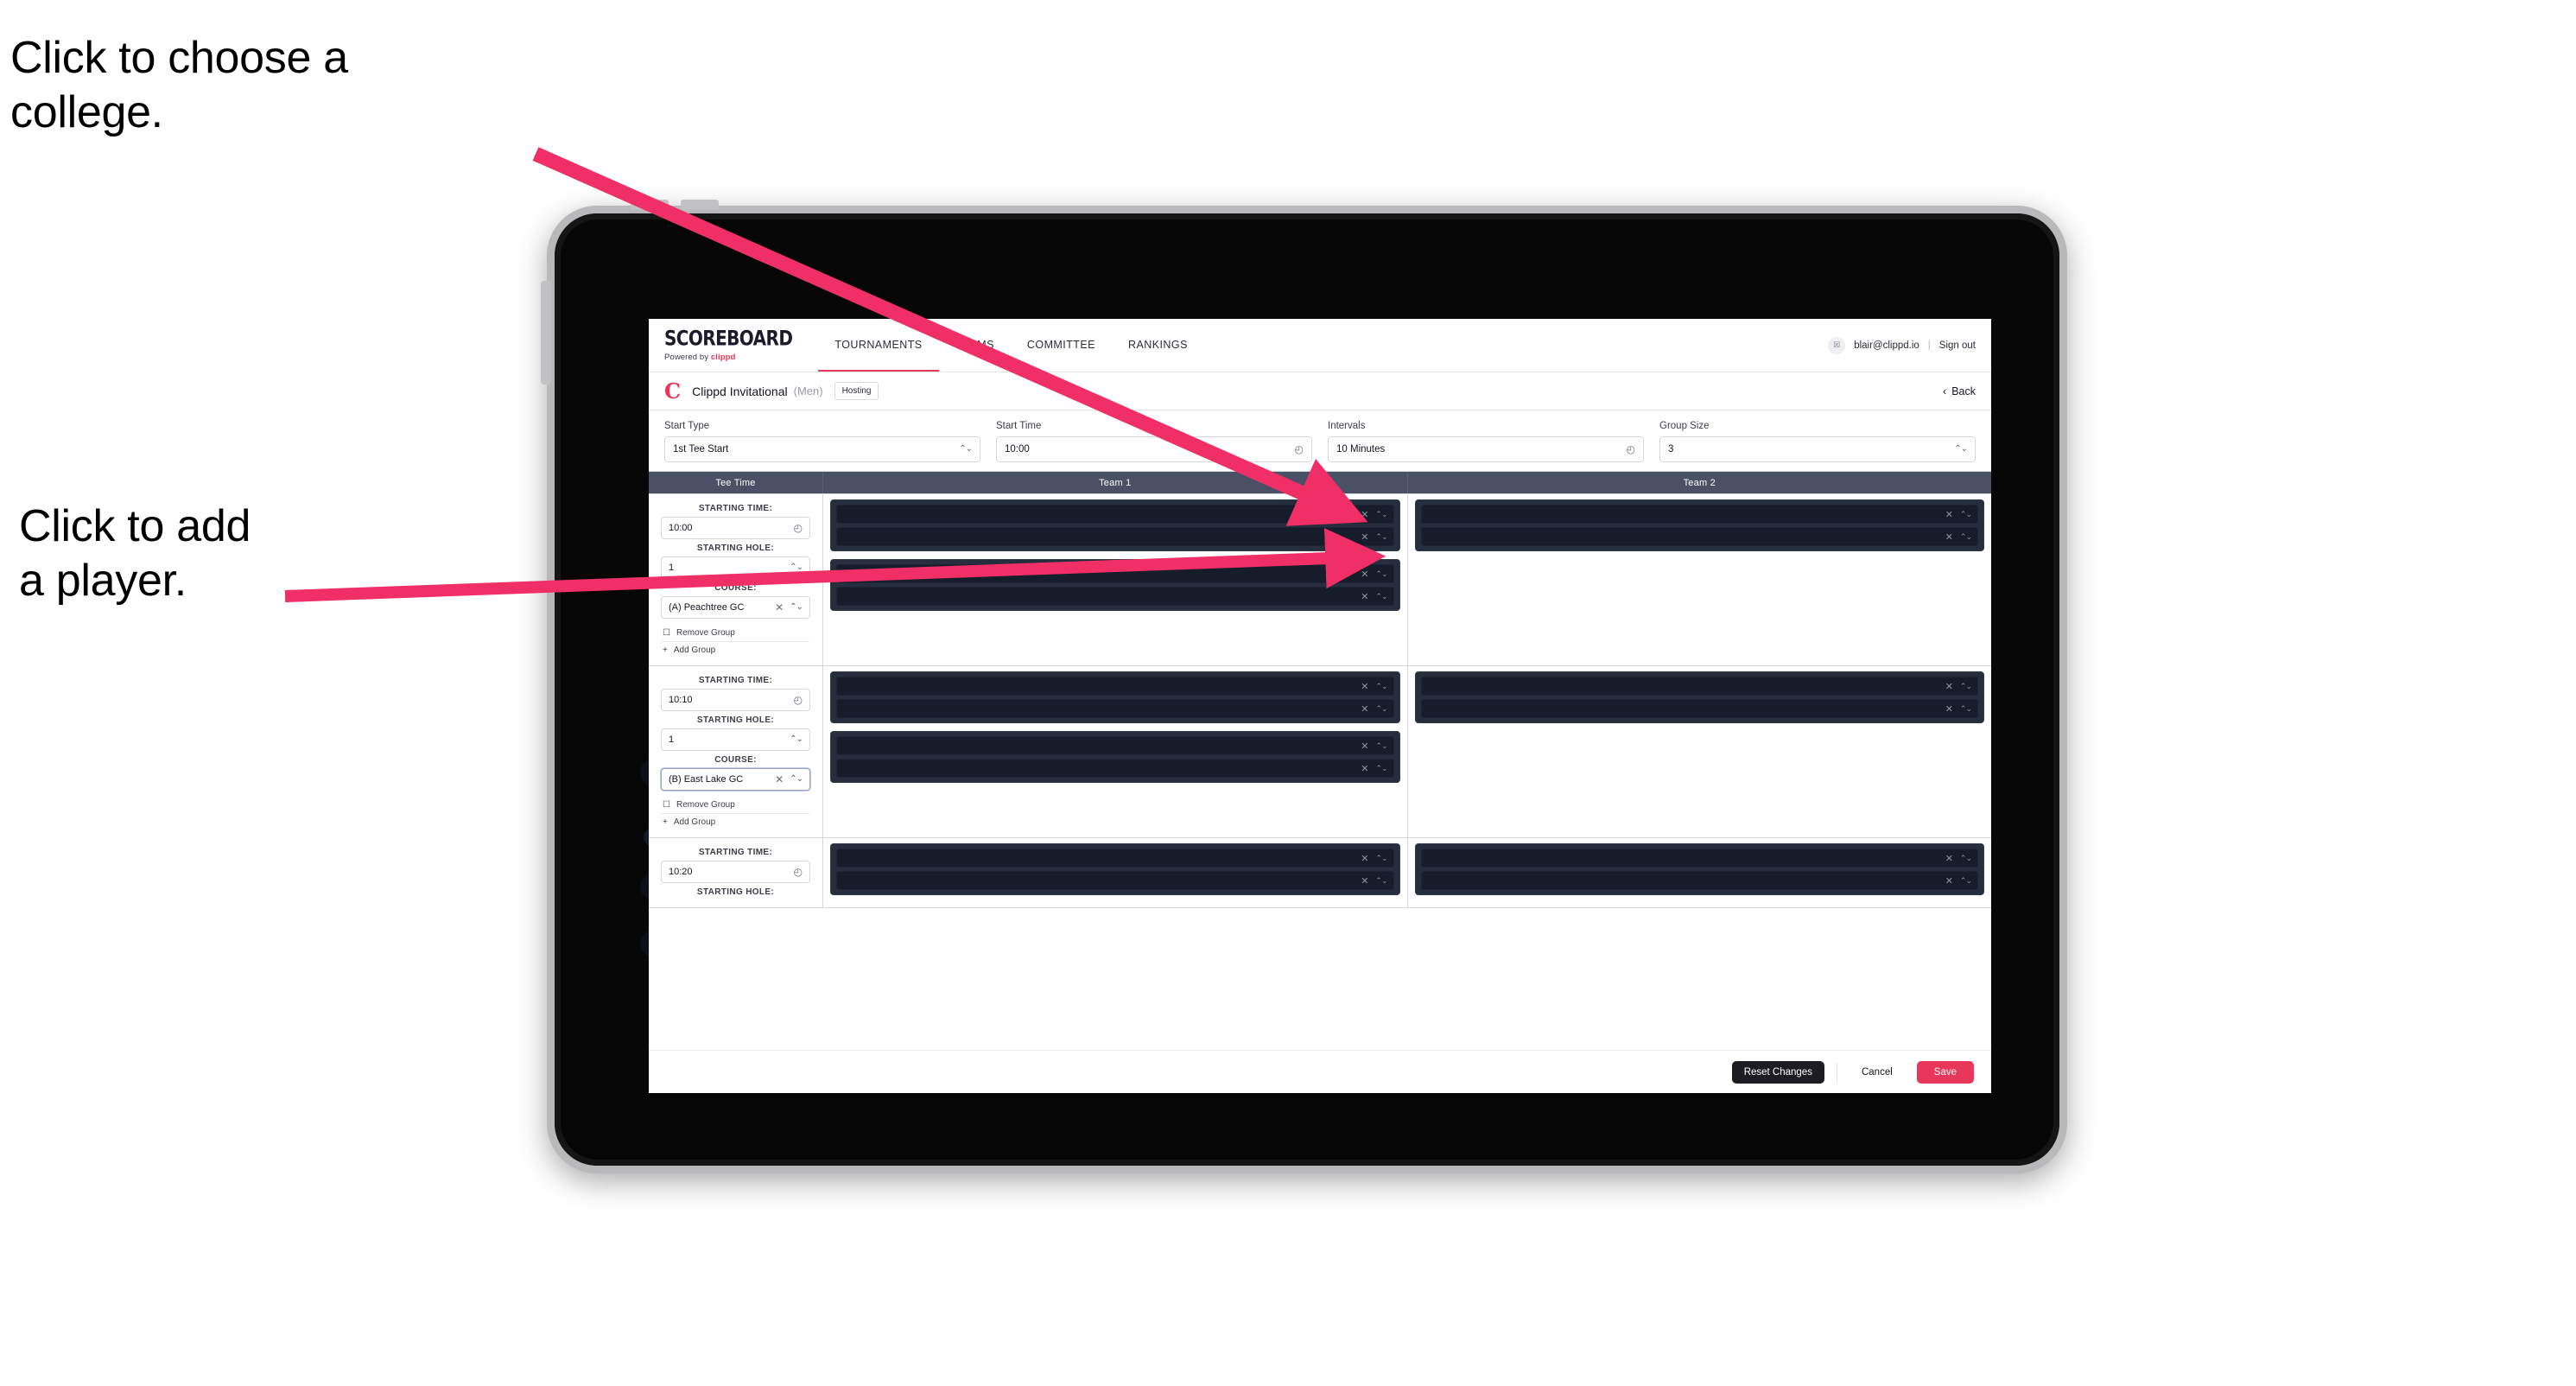 This screenshot has height=1386, width=2576. Describe the element at coordinates (1877, 1072) in the screenshot. I see `cancel-button: Cancel` at that location.